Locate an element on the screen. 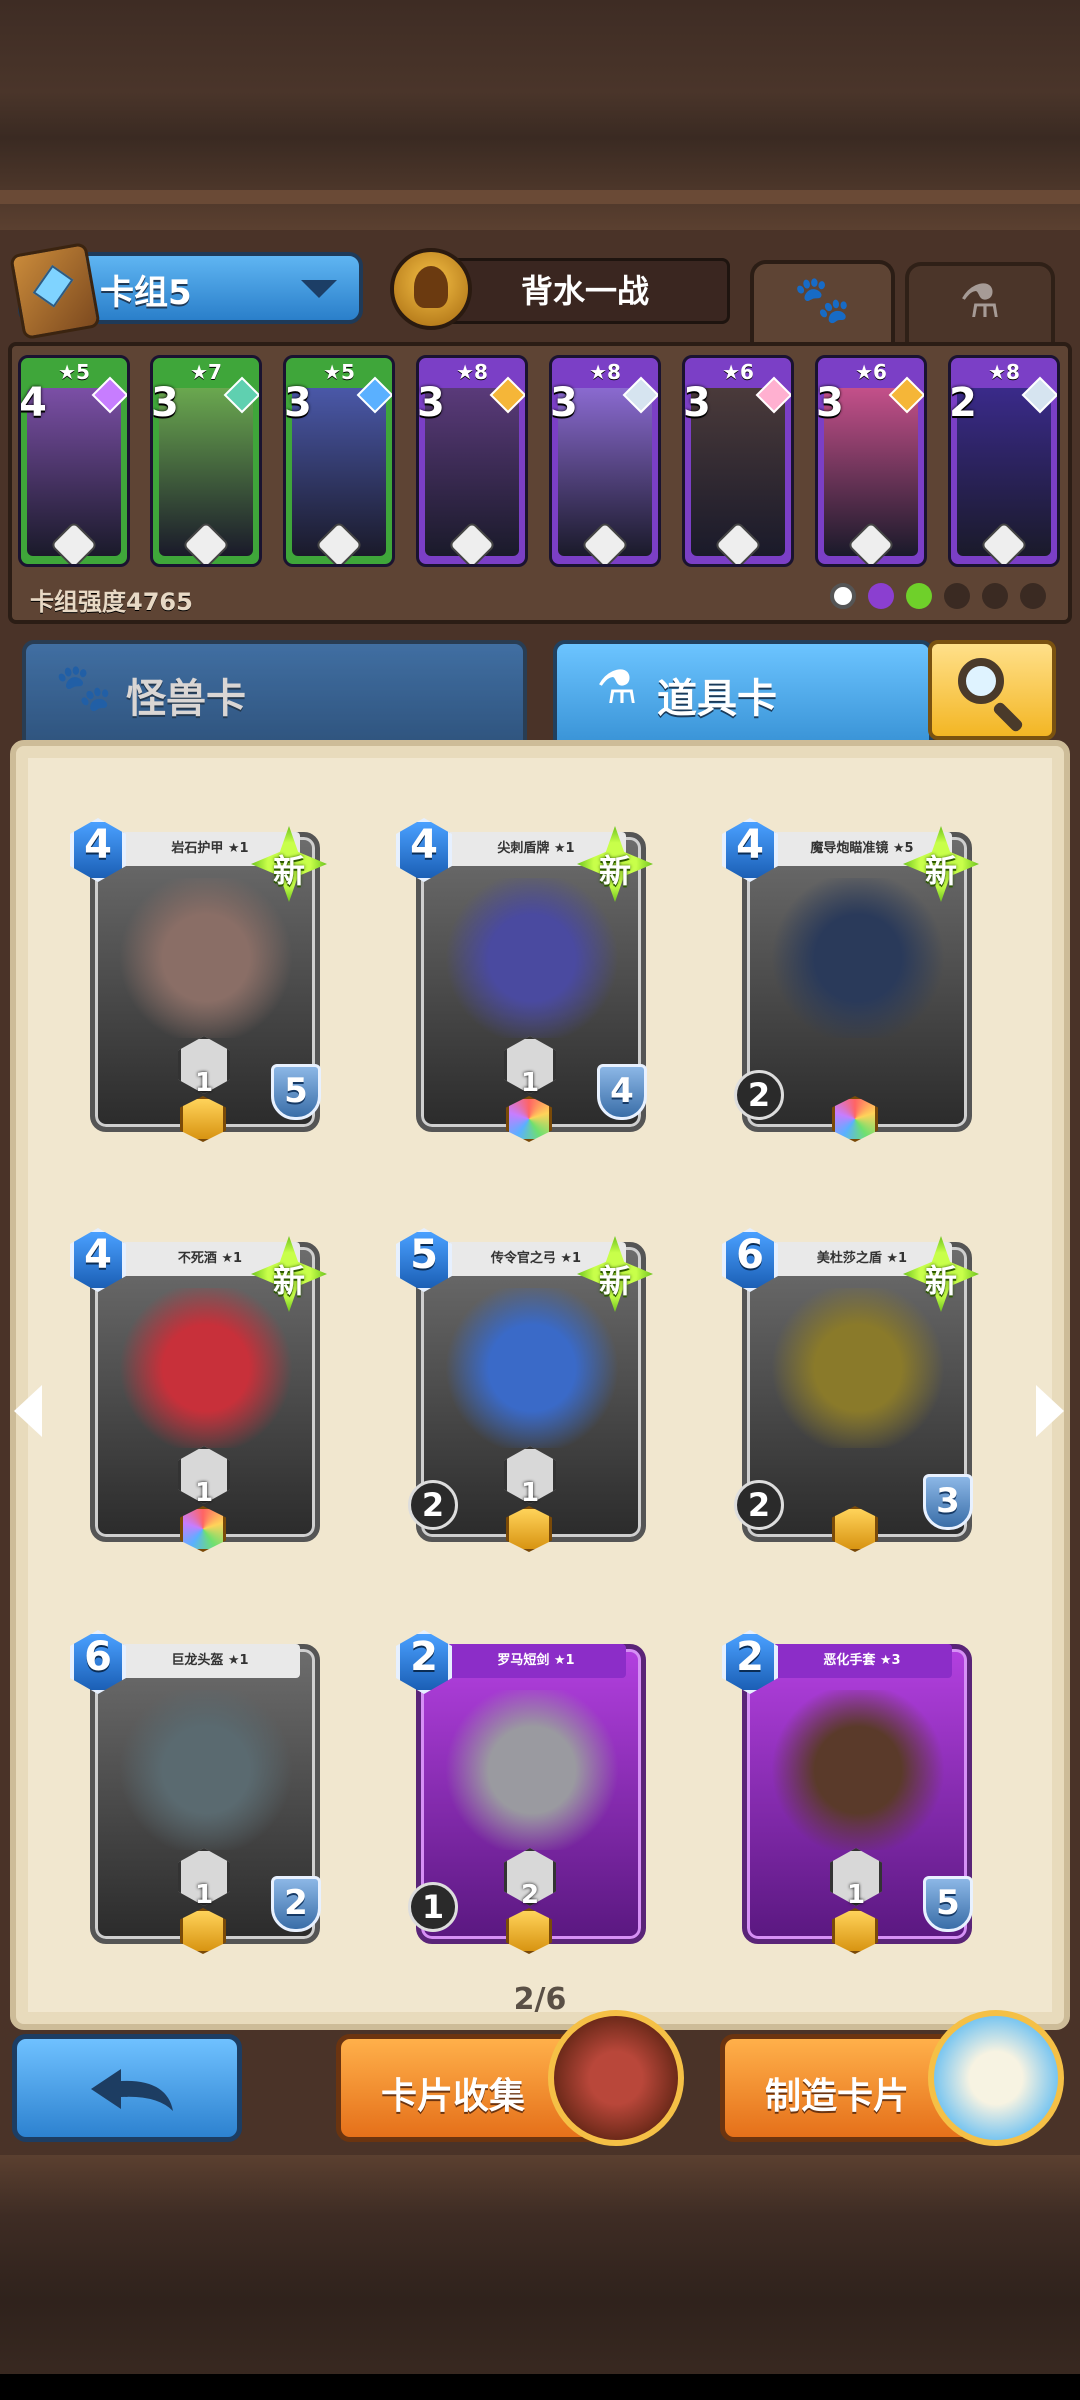 Image resolution: width=1080 pixels, height=2400 pixels. search-button is located at coordinates (992, 690).